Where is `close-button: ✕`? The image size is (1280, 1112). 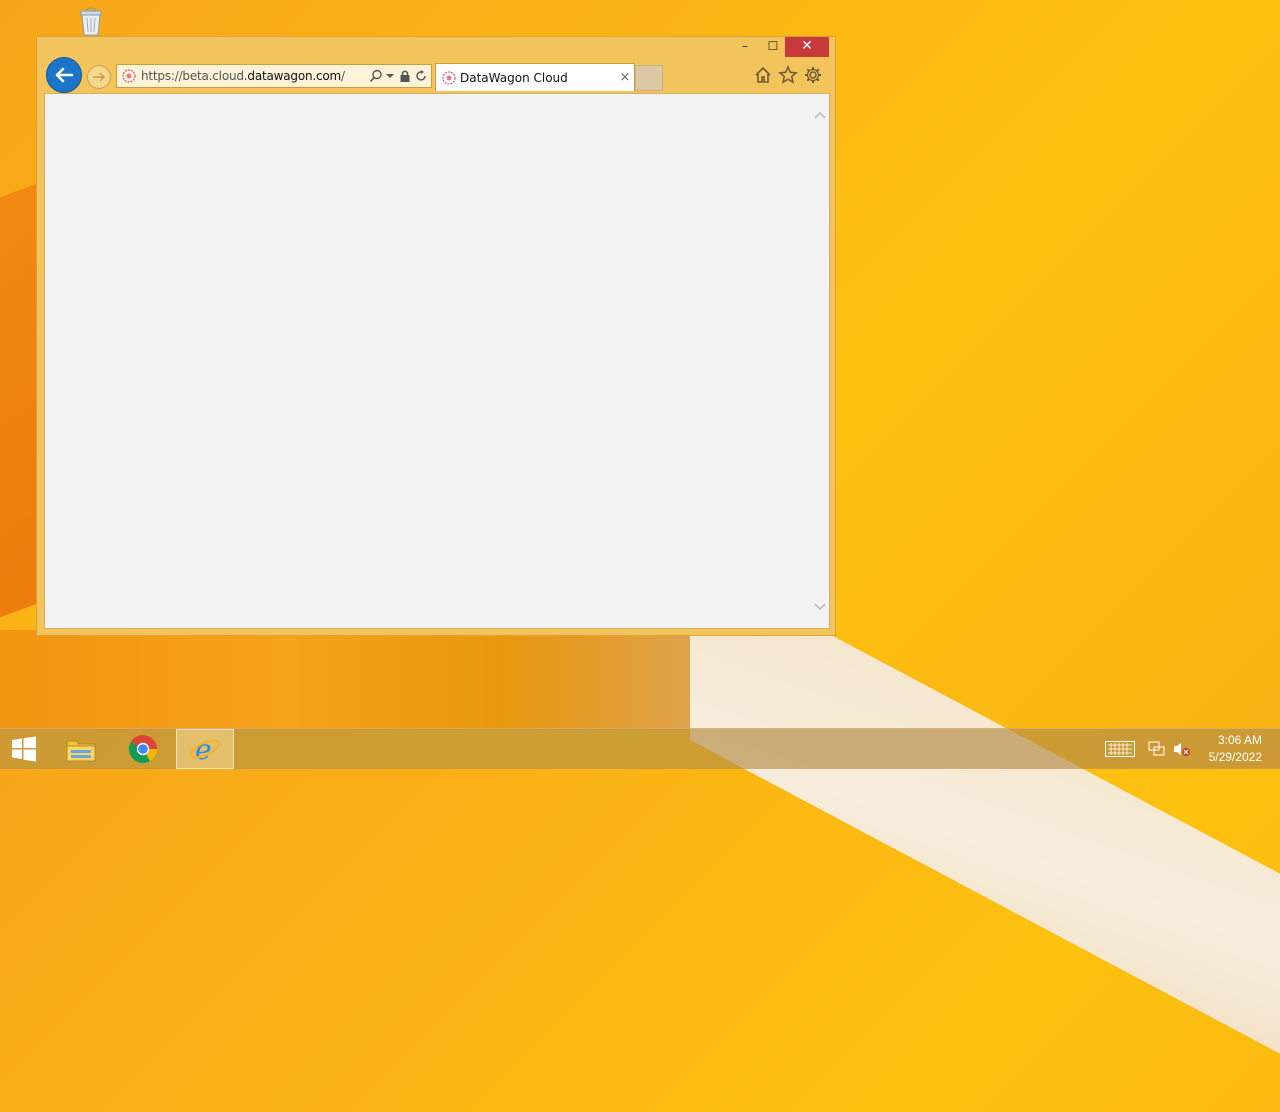 close-button: ✕ is located at coordinates (807, 47).